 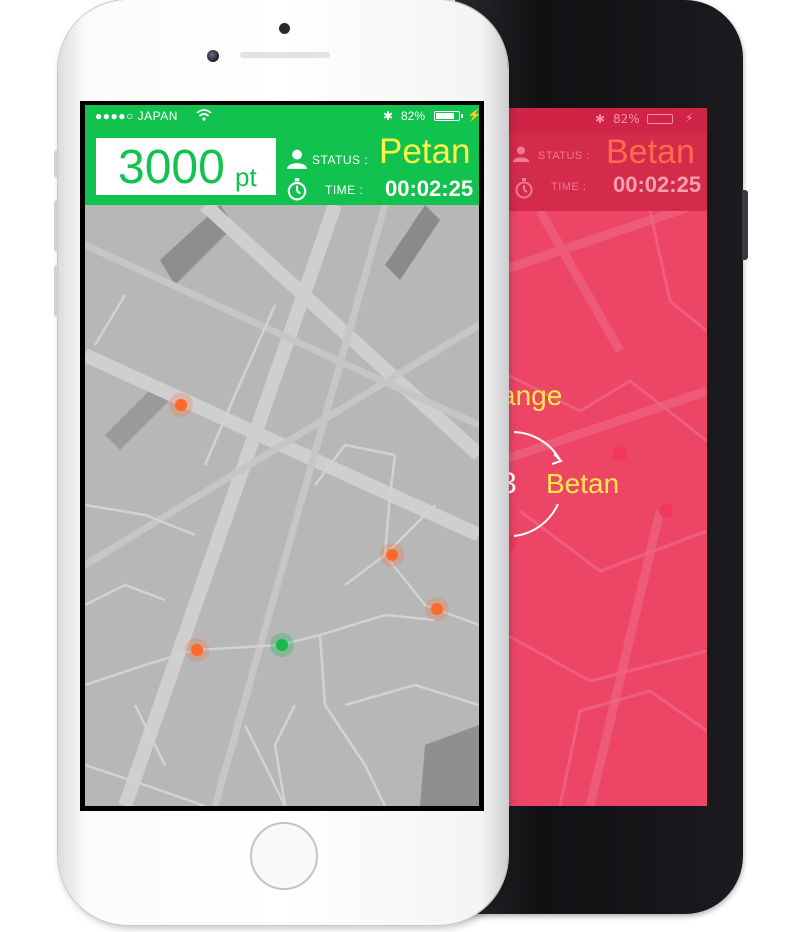 I want to click on next-status-label: Betan, so click(x=583, y=483).